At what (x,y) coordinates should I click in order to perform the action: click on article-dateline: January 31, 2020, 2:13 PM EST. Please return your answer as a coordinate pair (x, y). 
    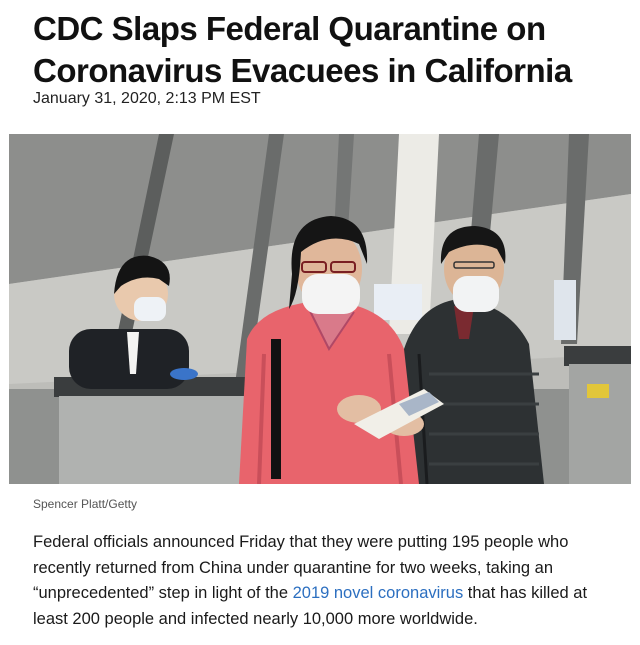
    Looking at the image, I should click on (147, 98).